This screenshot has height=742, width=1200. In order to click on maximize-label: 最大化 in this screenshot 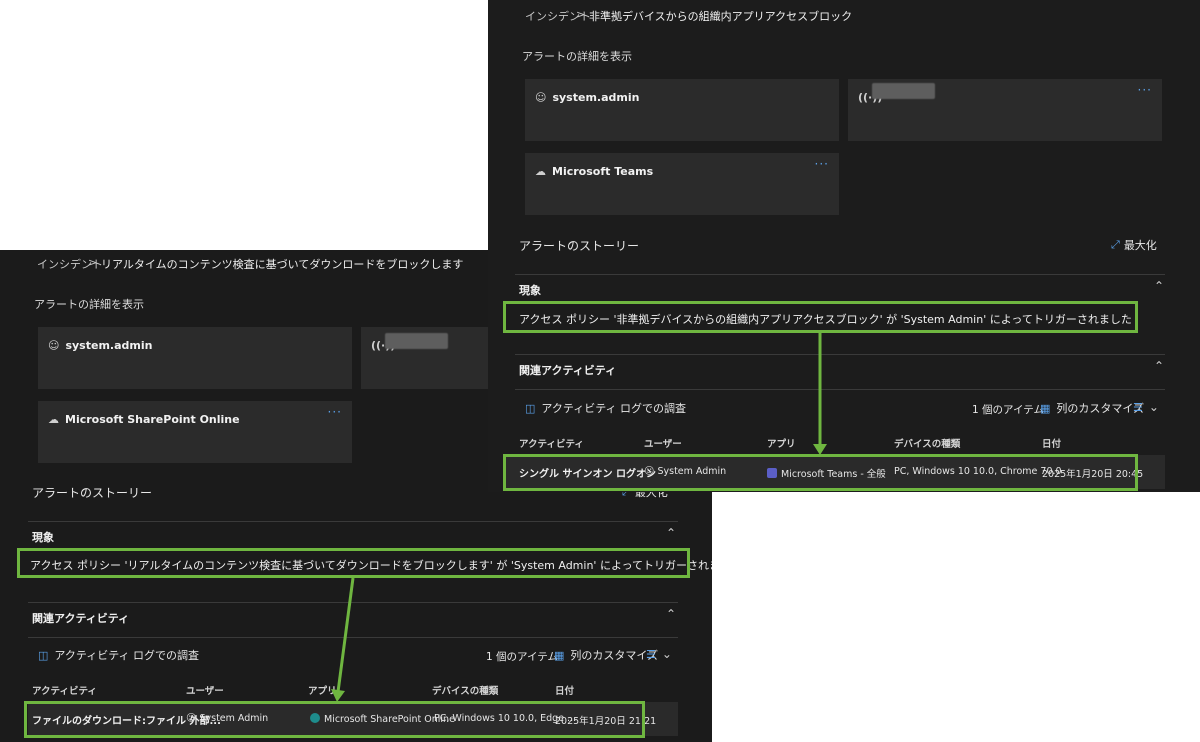, I will do `click(1140, 245)`.